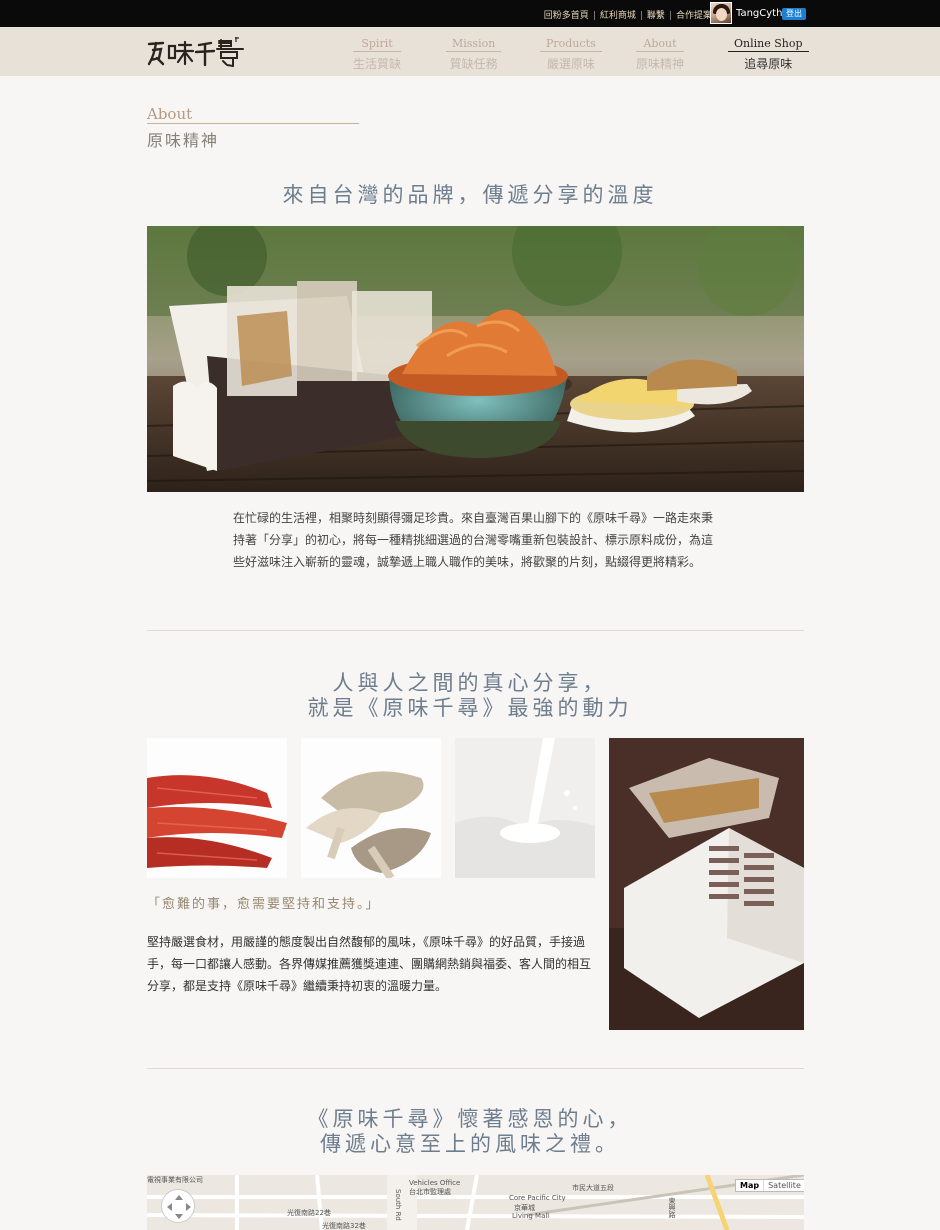  I want to click on nav-spirit-en: Spirit, so click(377, 44).